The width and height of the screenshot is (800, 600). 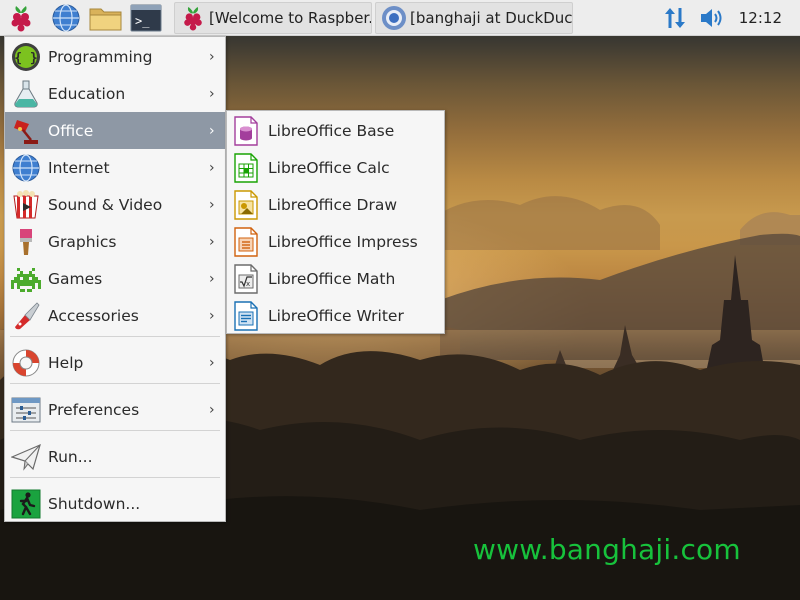 I want to click on chromium-icon, so click(x=394, y=18).